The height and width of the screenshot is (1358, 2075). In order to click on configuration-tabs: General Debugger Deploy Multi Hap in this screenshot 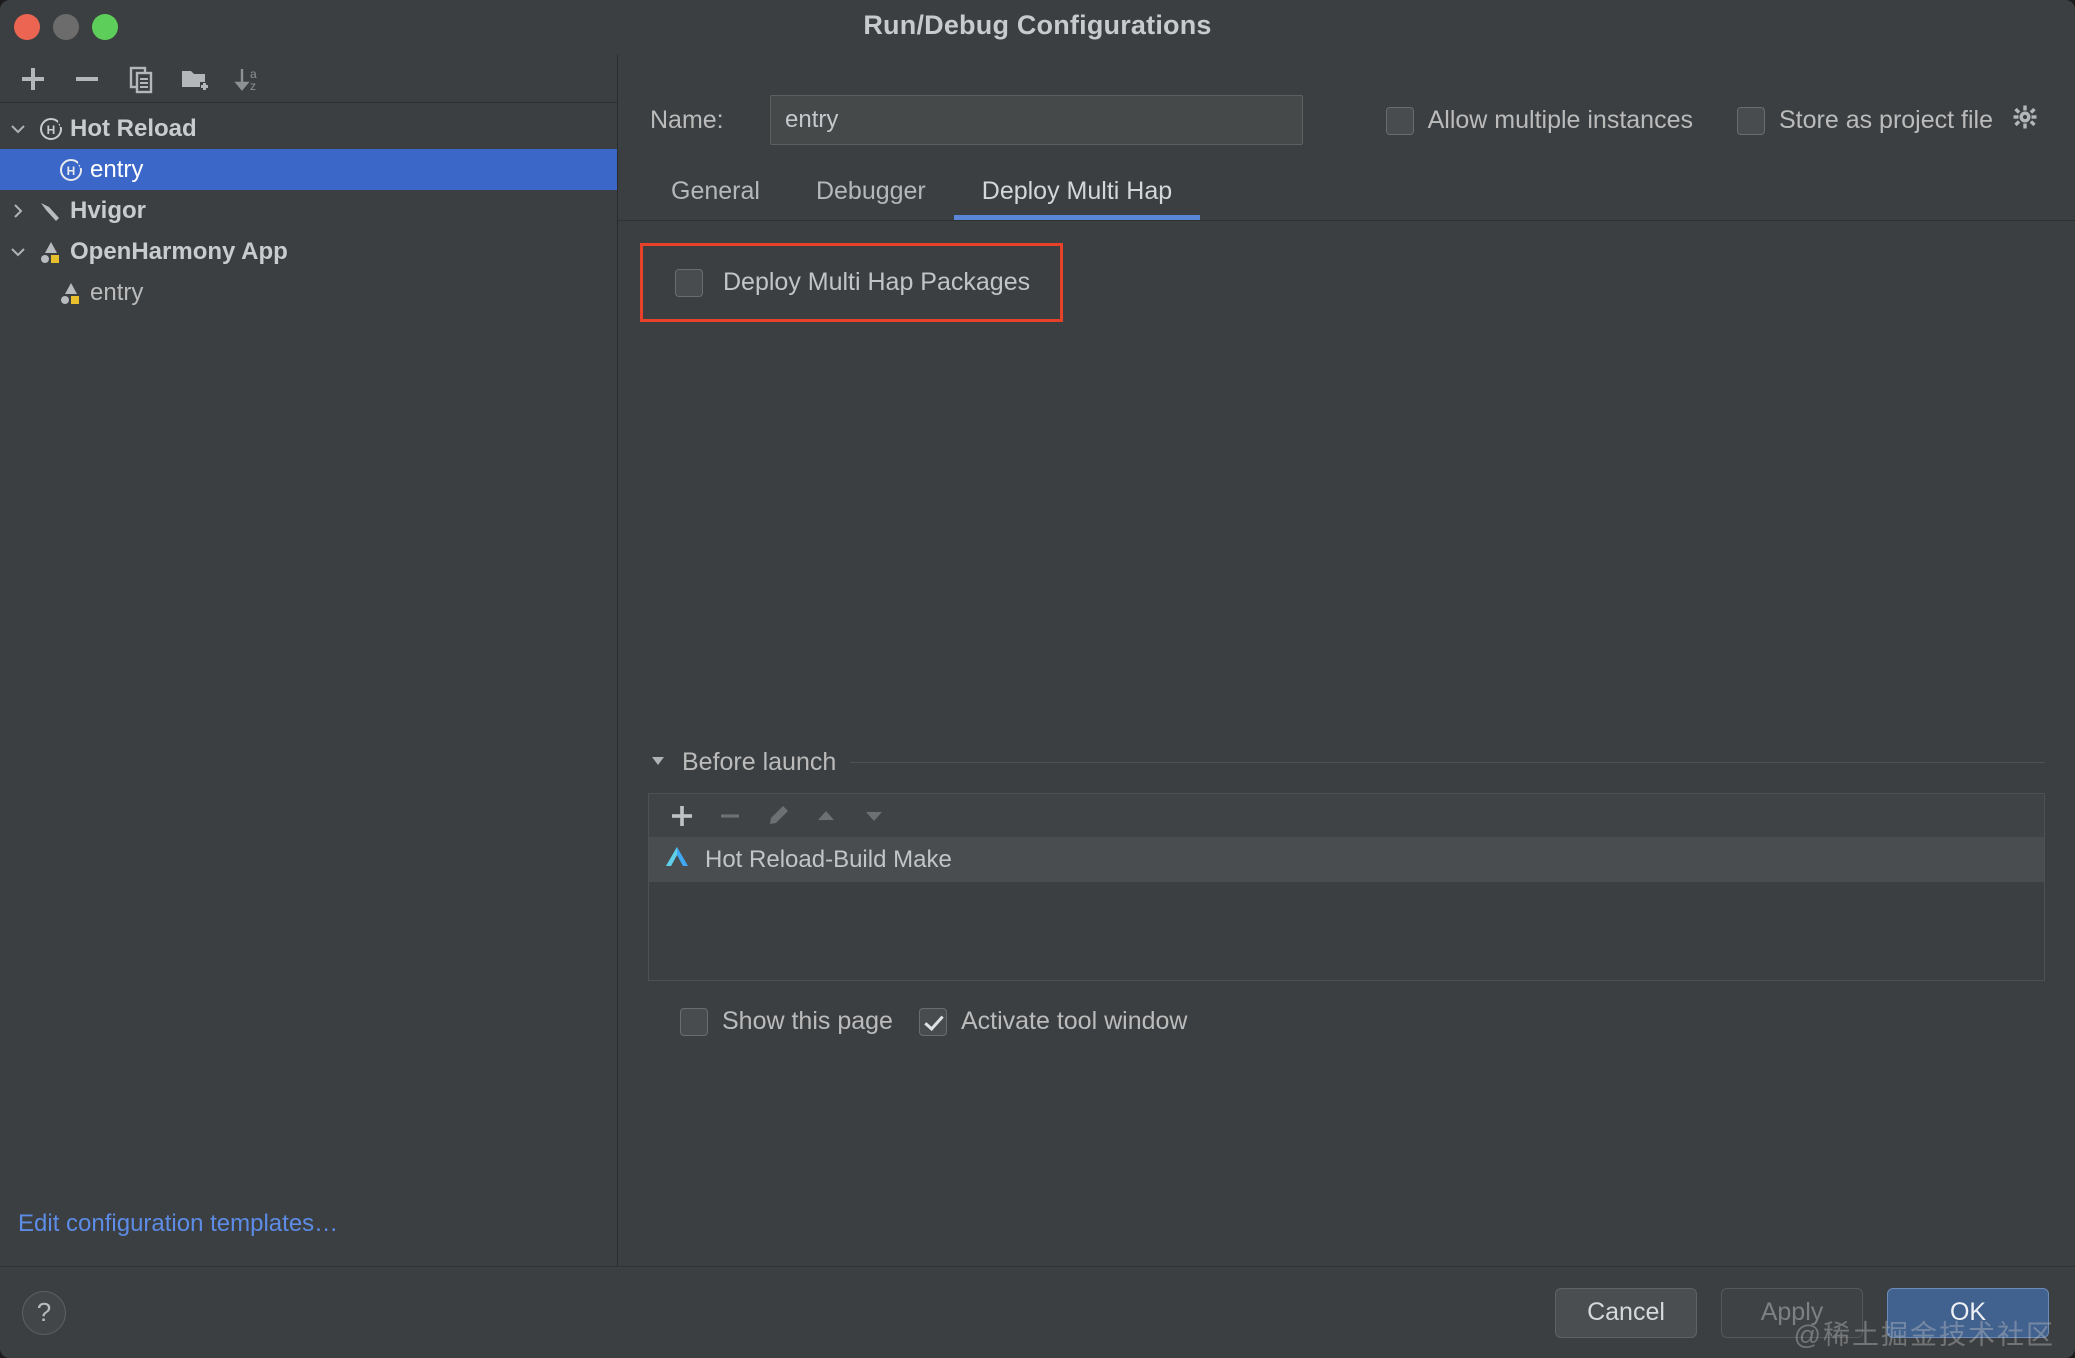, I will do `click(1346, 194)`.